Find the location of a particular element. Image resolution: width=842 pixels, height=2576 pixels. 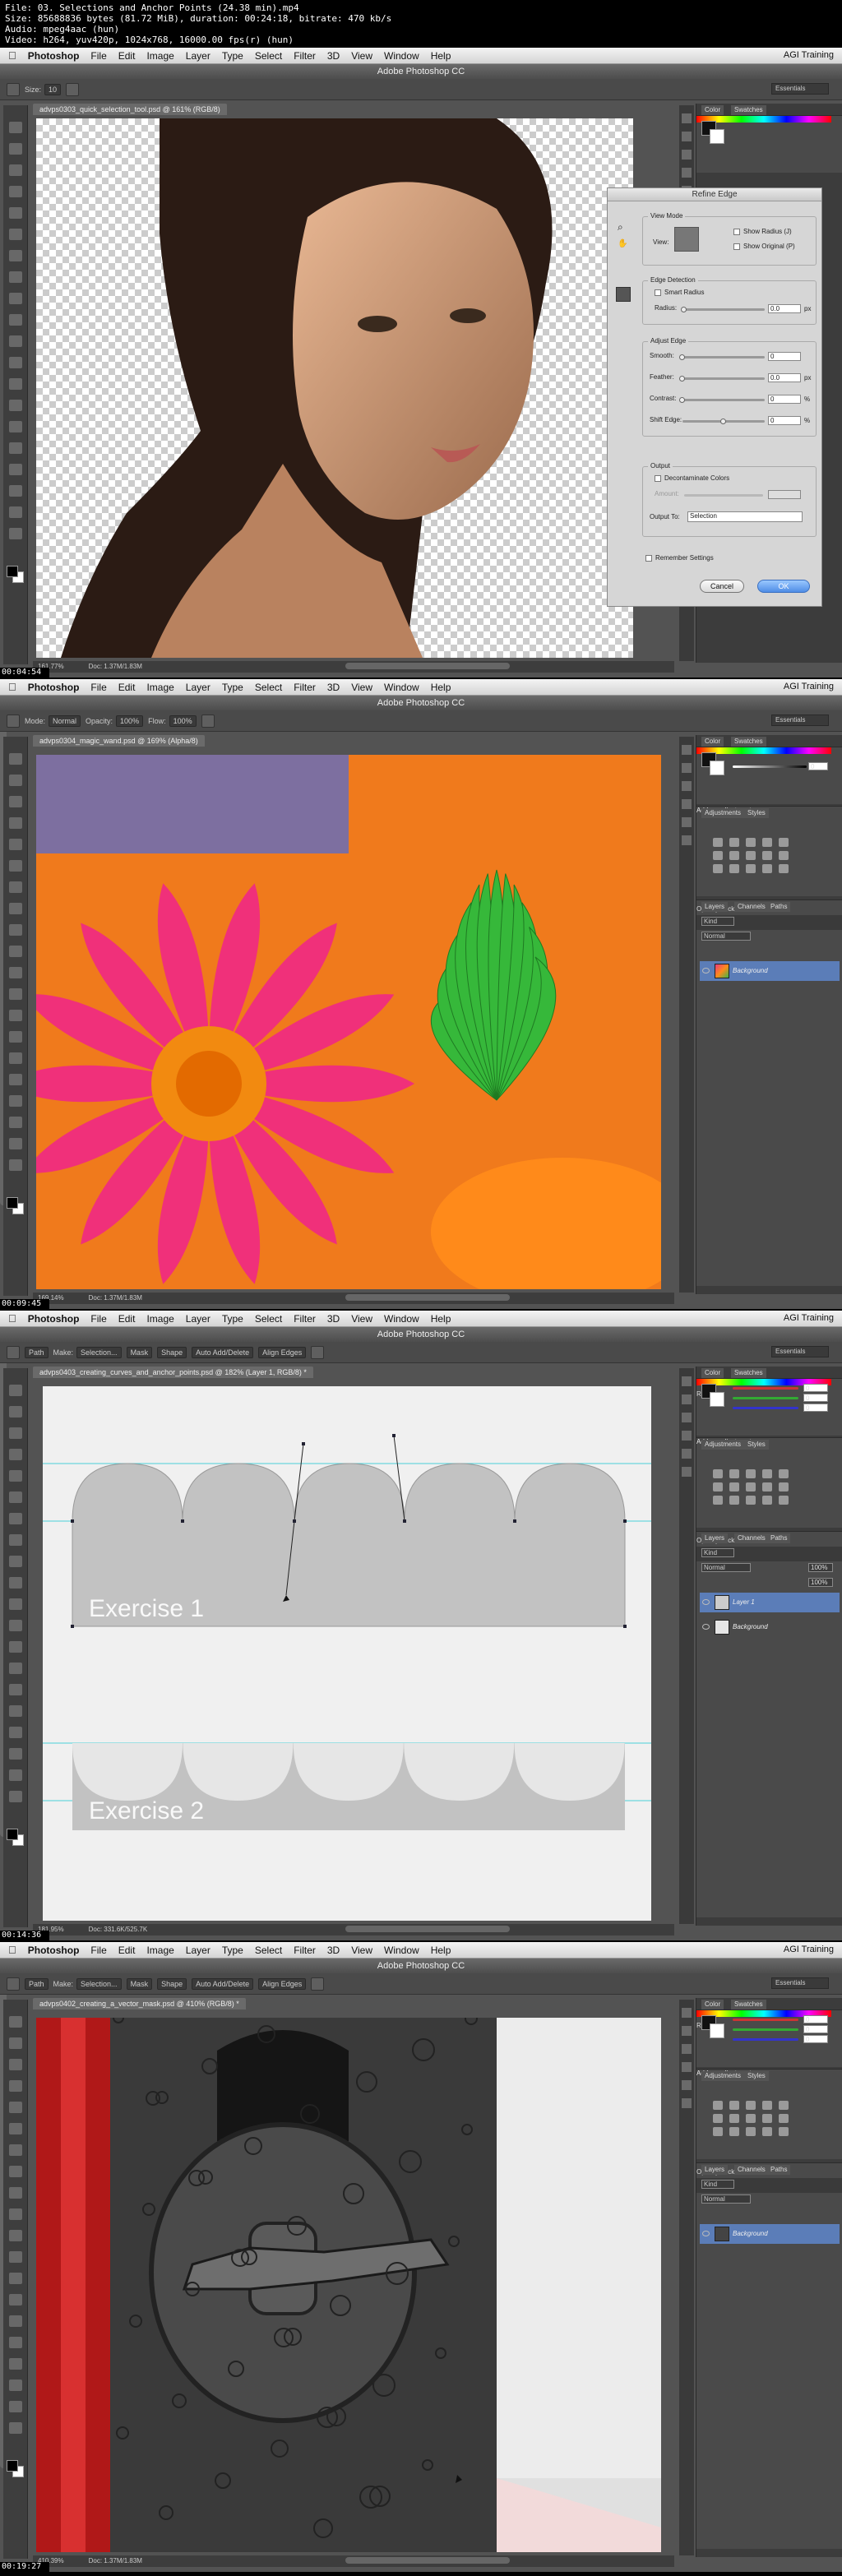

shift-edge-field: 0 is located at coordinates (784, 420).